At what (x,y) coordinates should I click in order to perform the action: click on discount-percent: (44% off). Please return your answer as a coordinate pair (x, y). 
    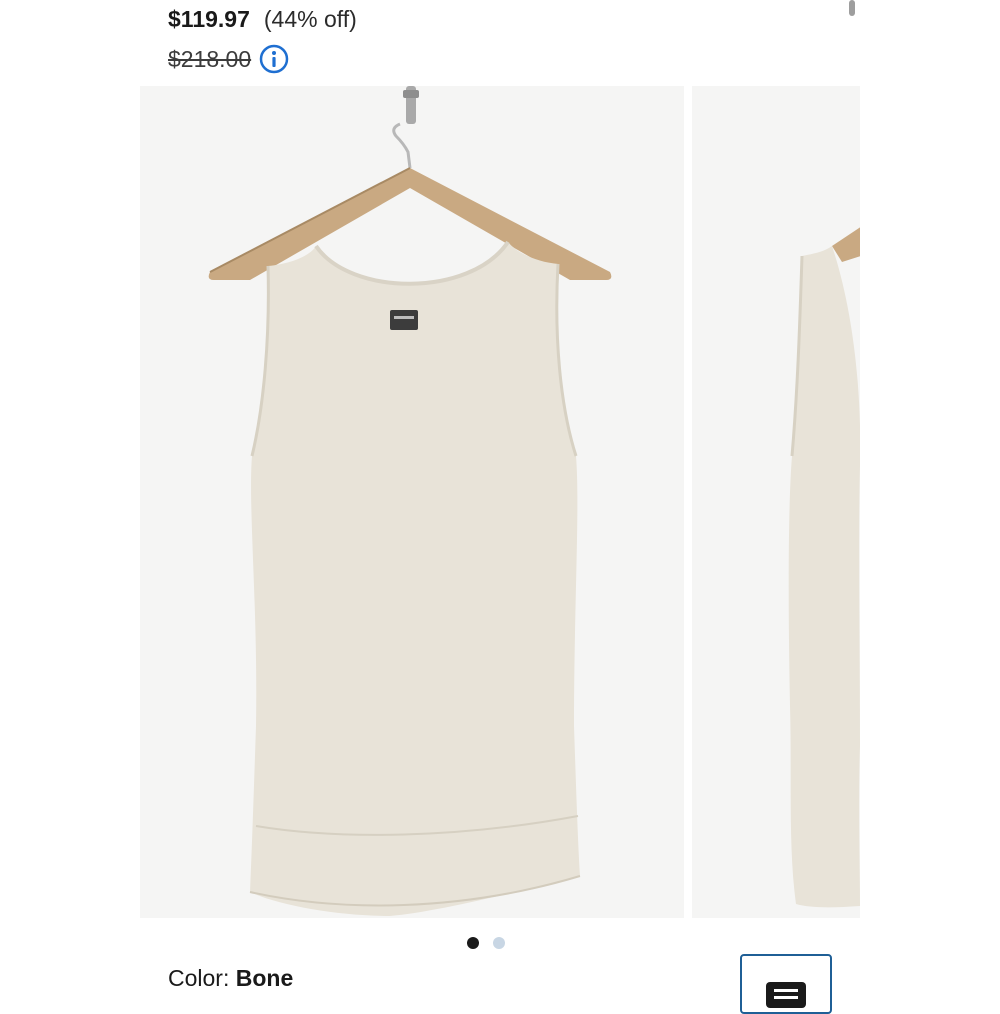
    Looking at the image, I should click on (310, 19).